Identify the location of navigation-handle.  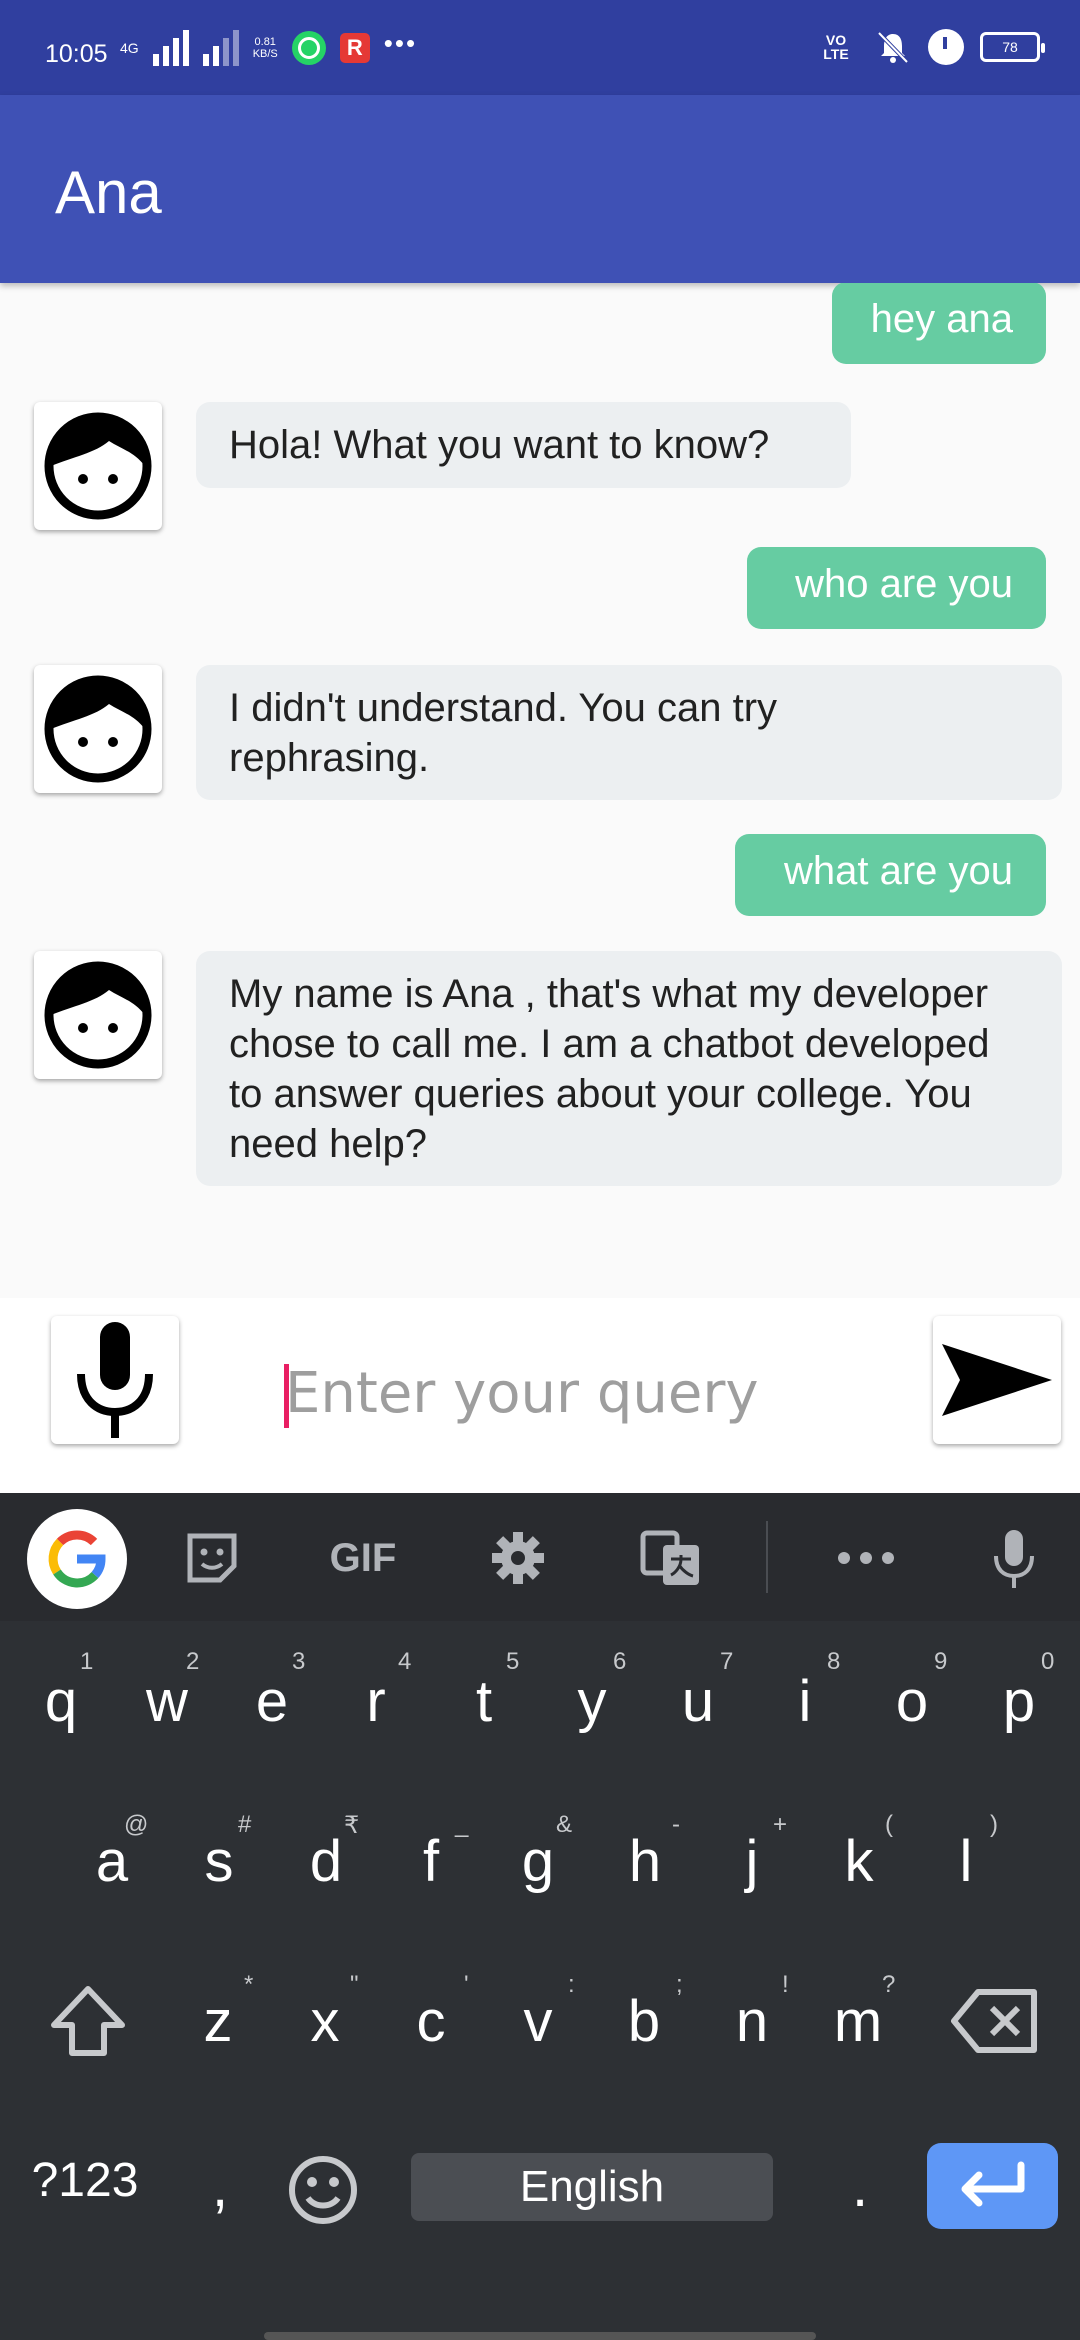
(540, 2336).